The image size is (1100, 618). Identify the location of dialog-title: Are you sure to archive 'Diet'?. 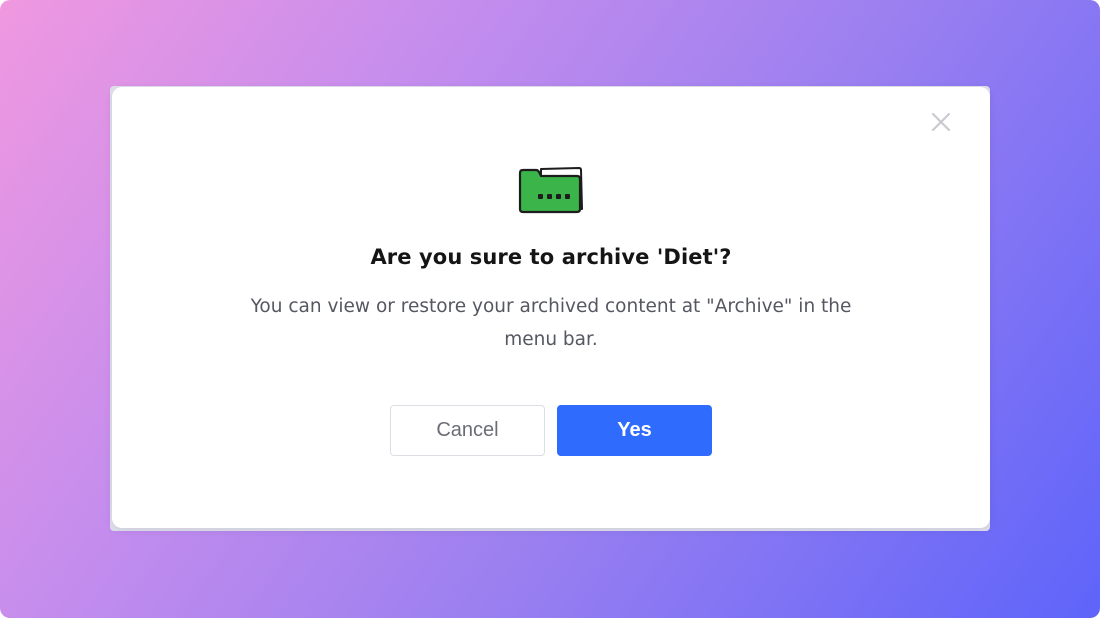
(551, 257).